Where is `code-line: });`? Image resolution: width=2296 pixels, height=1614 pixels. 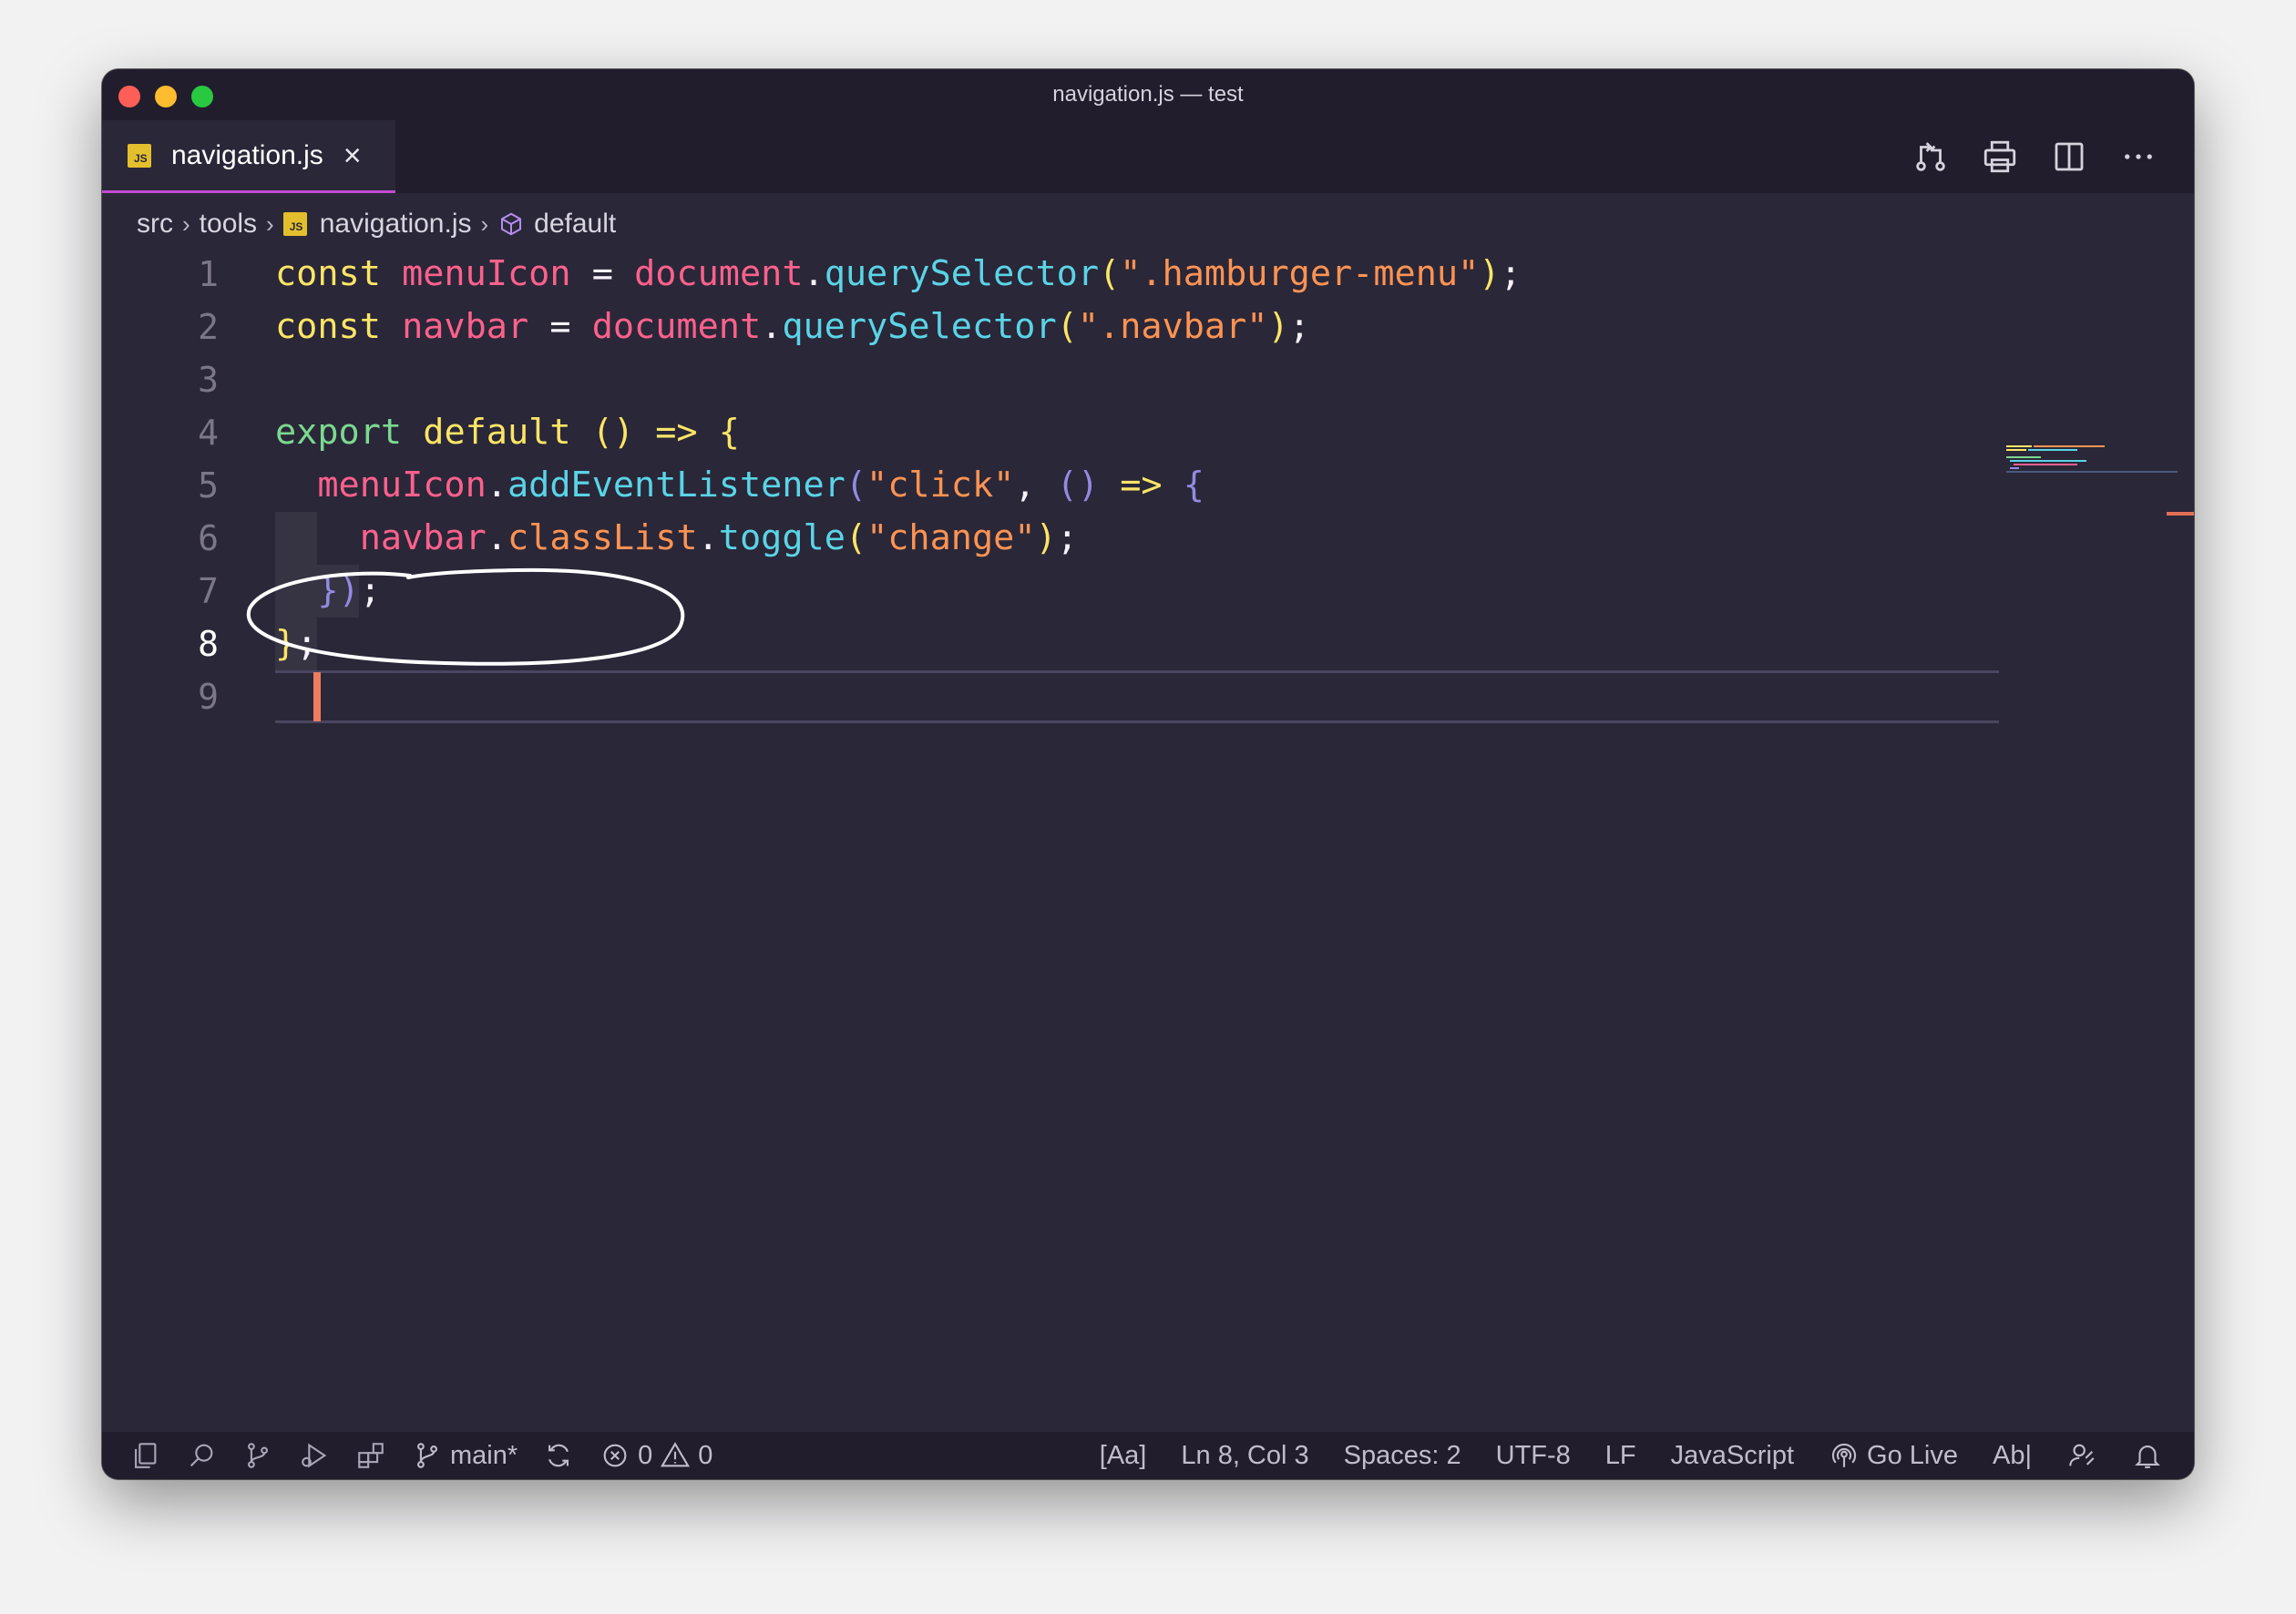 code-line: }); is located at coordinates (328, 591).